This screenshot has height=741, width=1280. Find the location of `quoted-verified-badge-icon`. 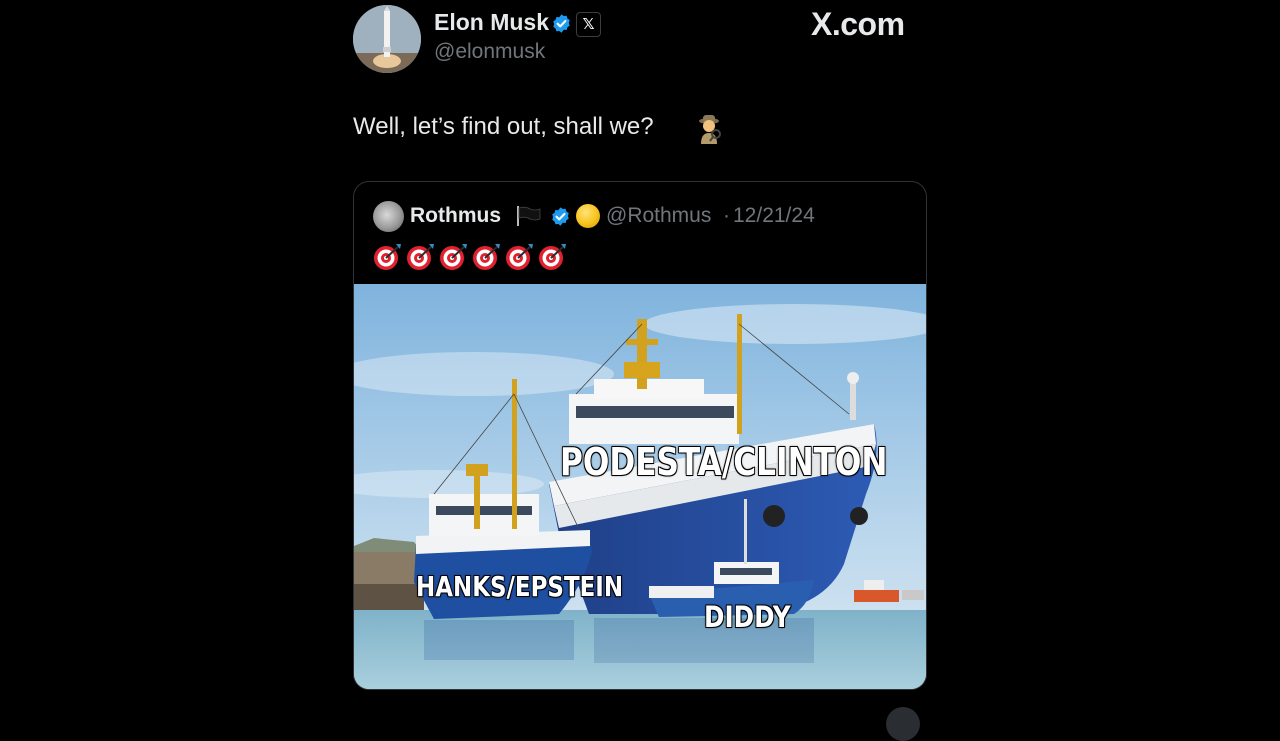

quoted-verified-badge-icon is located at coordinates (560, 216).